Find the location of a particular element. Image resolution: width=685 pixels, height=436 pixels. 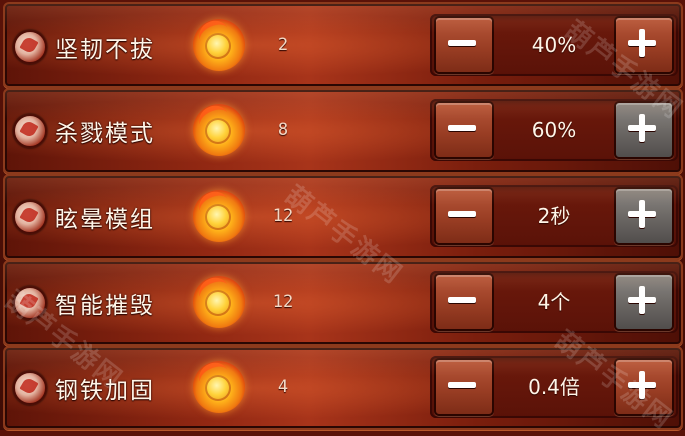

skill-name: 智能摧毁 is located at coordinates (105, 306).